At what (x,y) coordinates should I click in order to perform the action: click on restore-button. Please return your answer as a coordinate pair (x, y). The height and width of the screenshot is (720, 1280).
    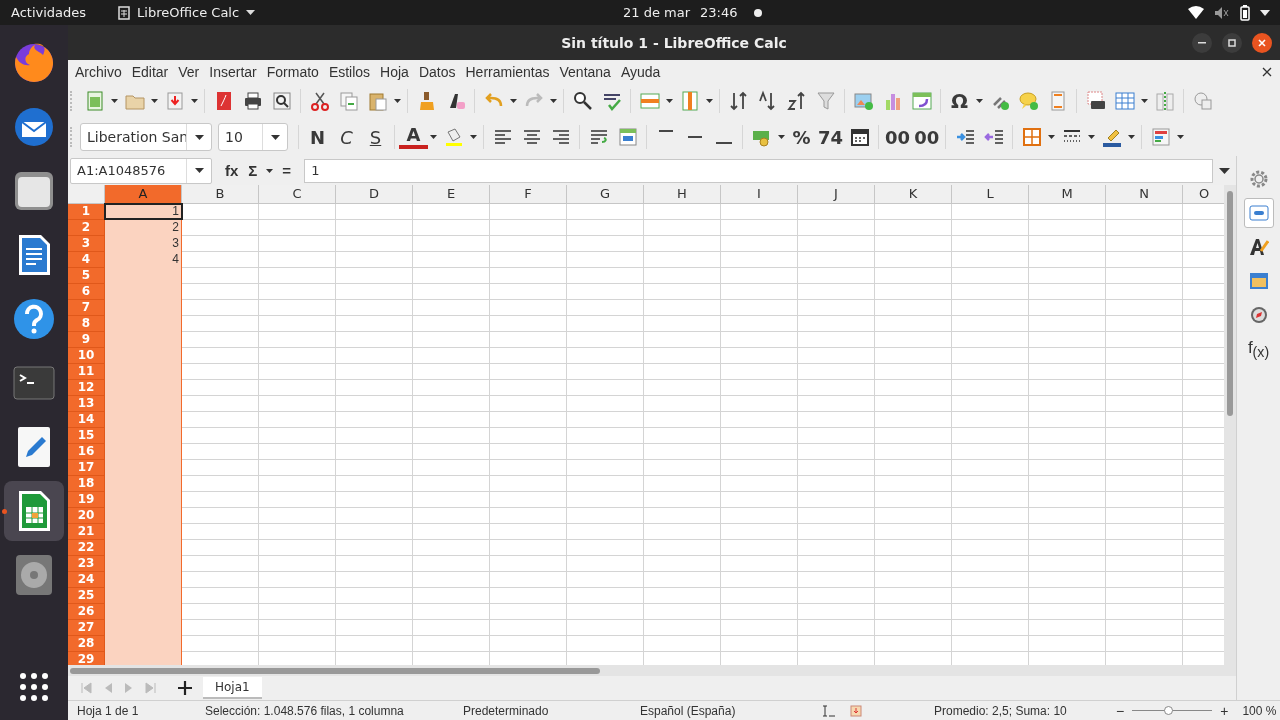
    Looking at the image, I should click on (1232, 42).